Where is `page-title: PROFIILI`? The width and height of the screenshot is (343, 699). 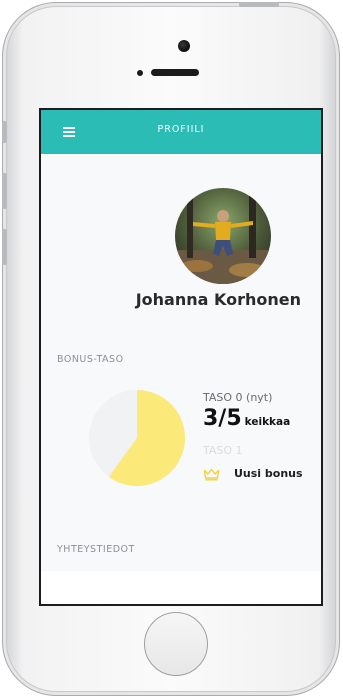 page-title: PROFIILI is located at coordinates (181, 129).